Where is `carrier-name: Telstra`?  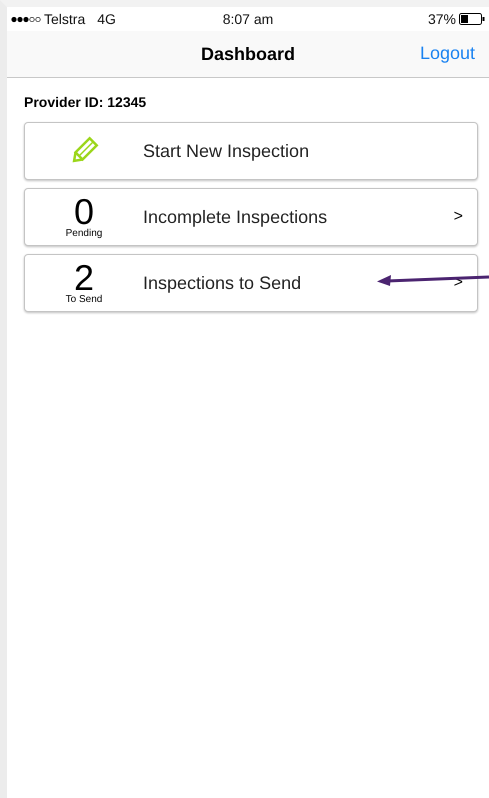 carrier-name: Telstra is located at coordinates (65, 19).